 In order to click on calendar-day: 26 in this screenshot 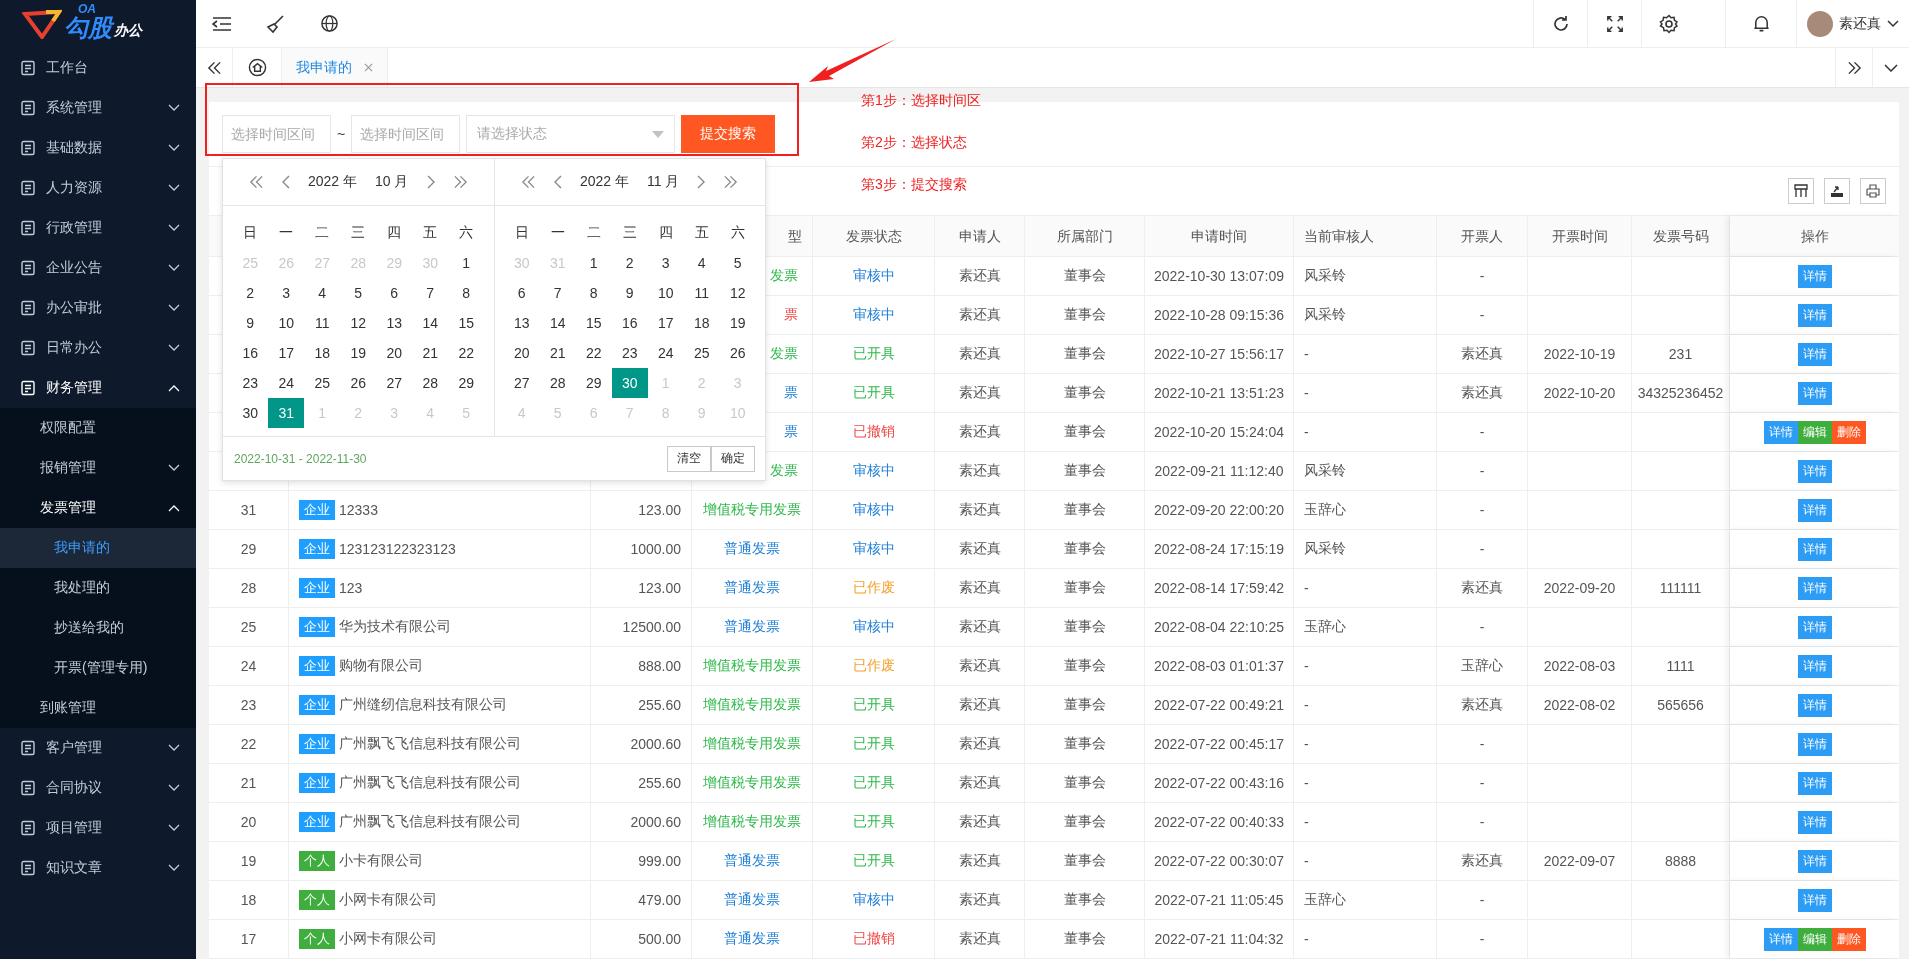, I will do `click(358, 383)`.